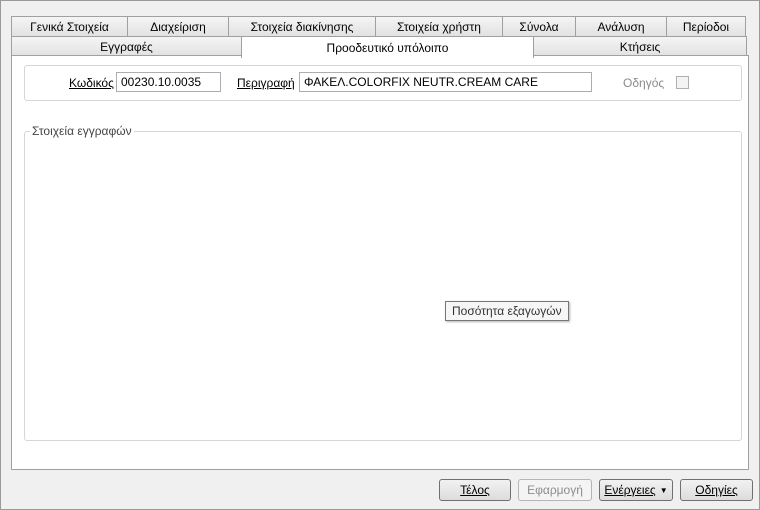 This screenshot has height=510, width=760. What do you see at coordinates (69, 26) in the screenshot?
I see `tab-1: Γενικά Στοιχεία` at bounding box center [69, 26].